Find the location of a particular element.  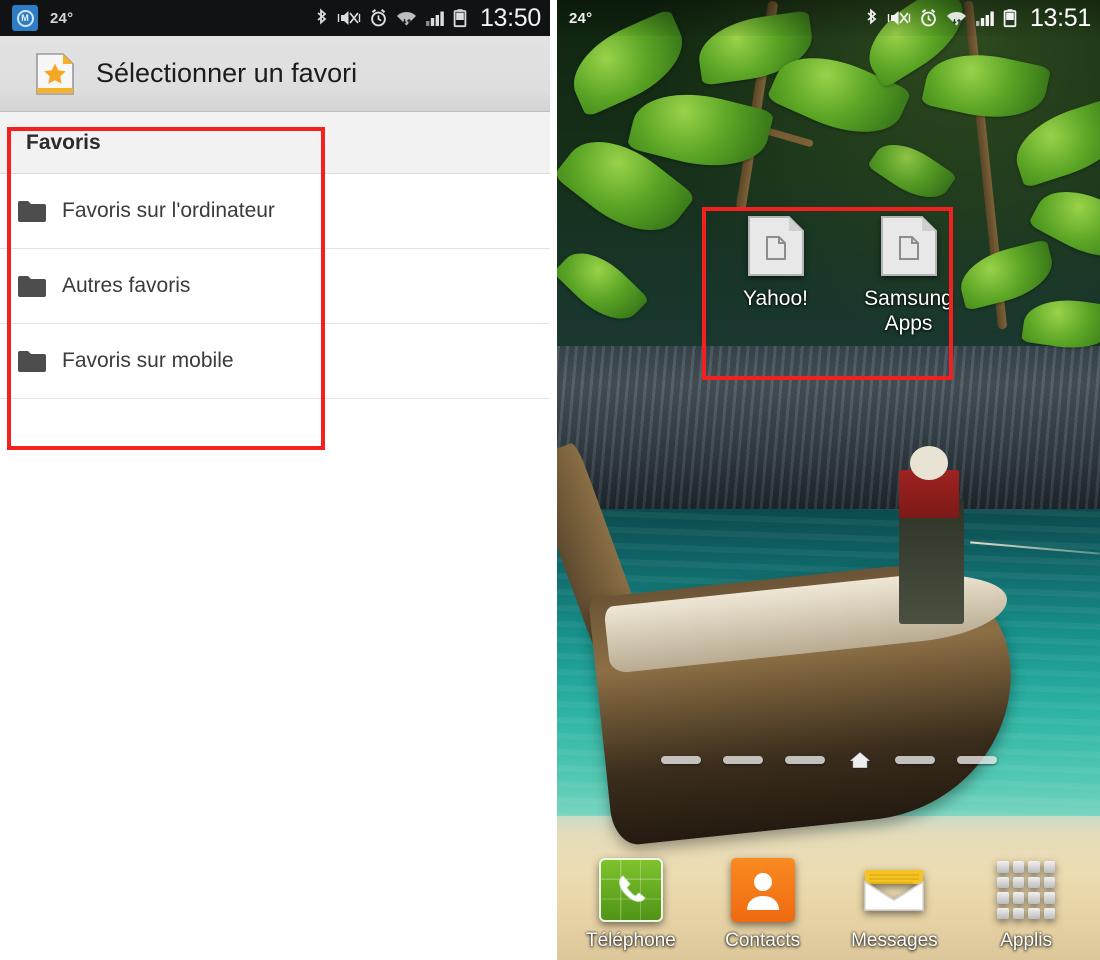

dock: Téléphone Contacts Messages Applis is located at coordinates (828, 905).